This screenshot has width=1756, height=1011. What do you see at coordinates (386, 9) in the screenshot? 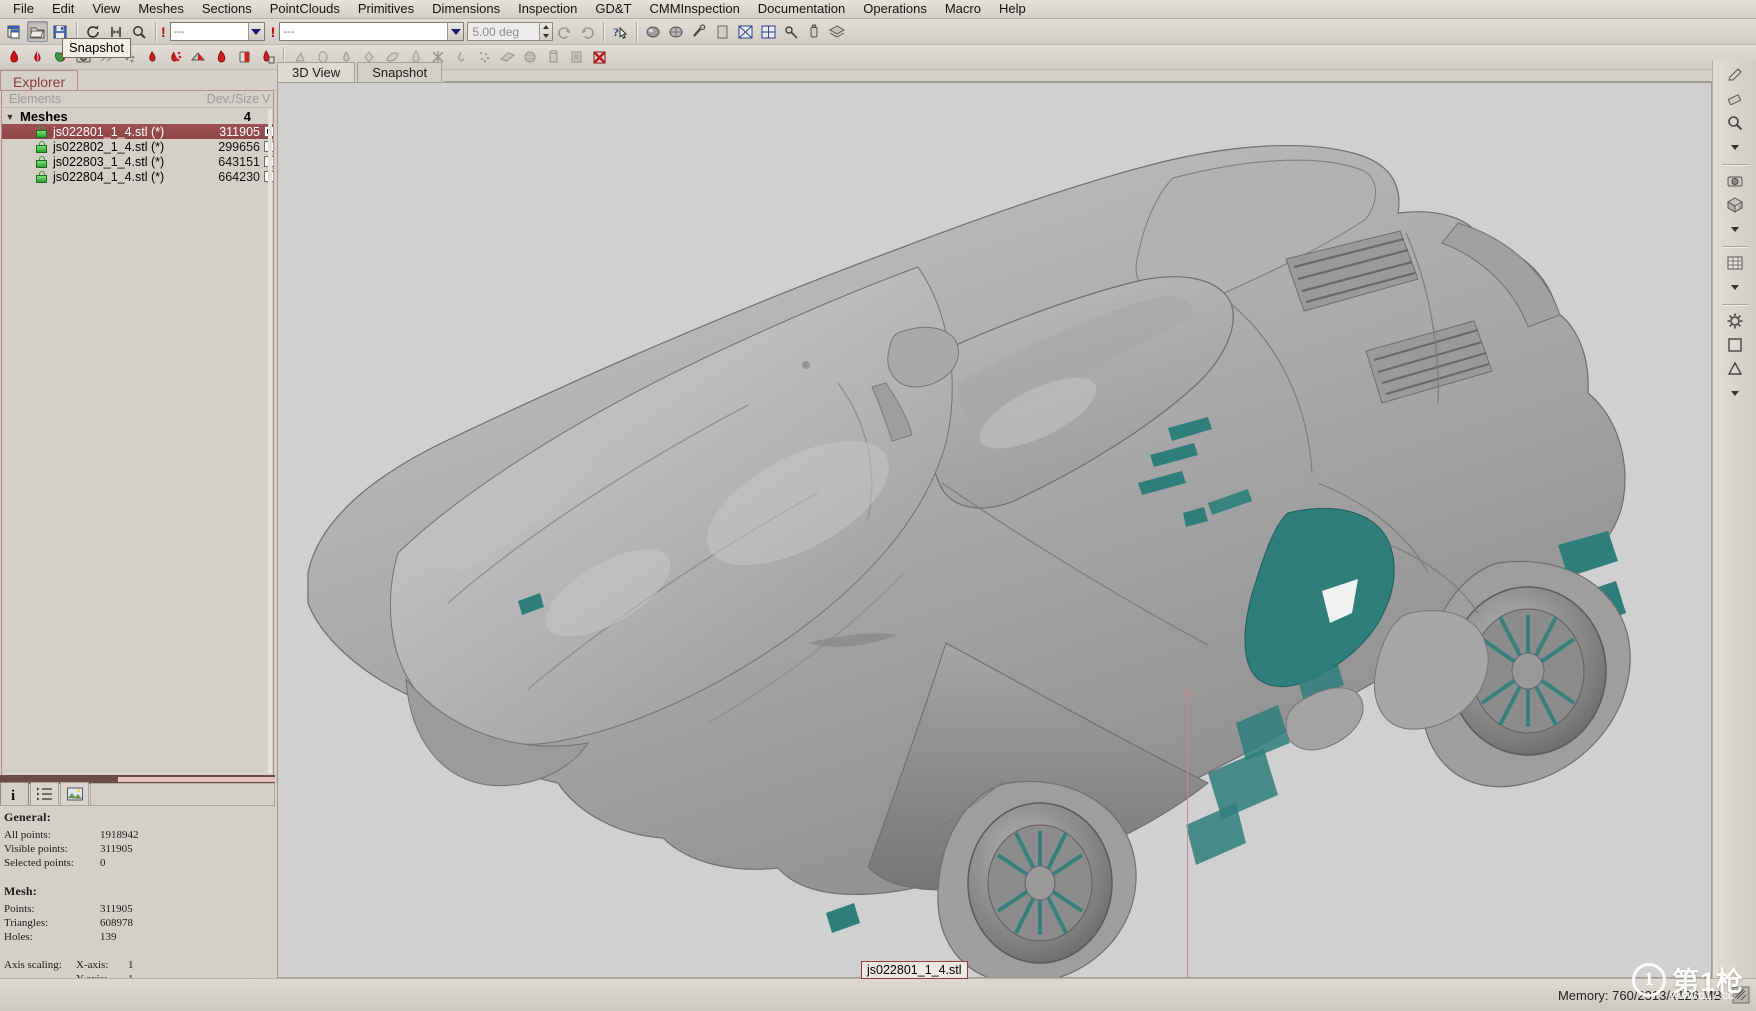
I see `menu-item-primitives: Primitives` at bounding box center [386, 9].